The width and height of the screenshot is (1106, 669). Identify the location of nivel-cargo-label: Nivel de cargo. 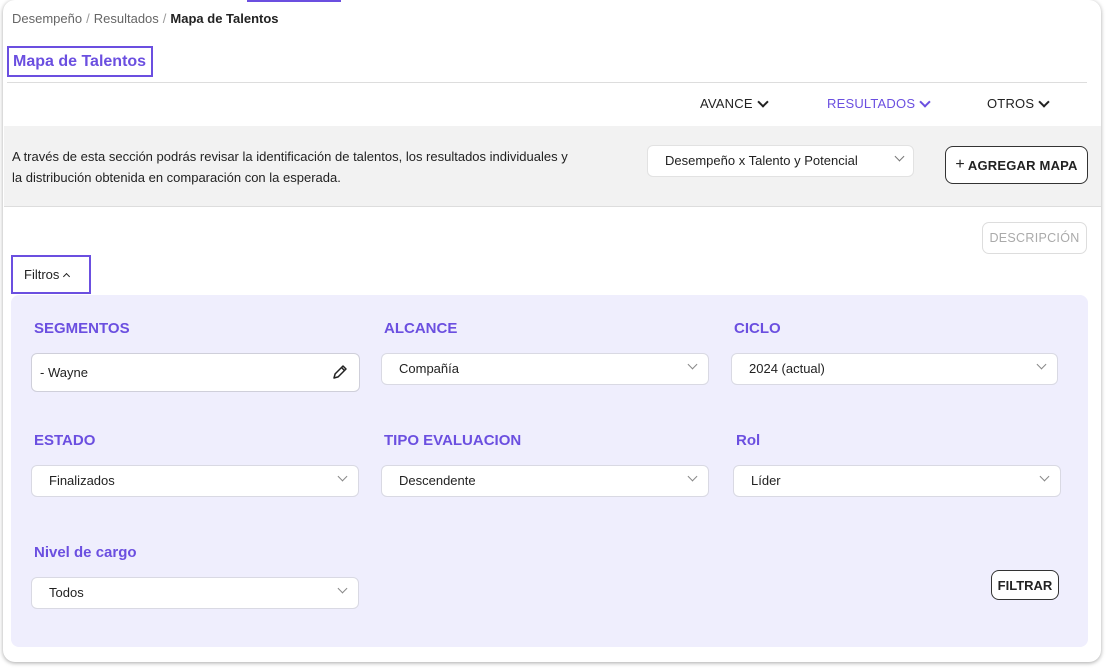
(85, 552).